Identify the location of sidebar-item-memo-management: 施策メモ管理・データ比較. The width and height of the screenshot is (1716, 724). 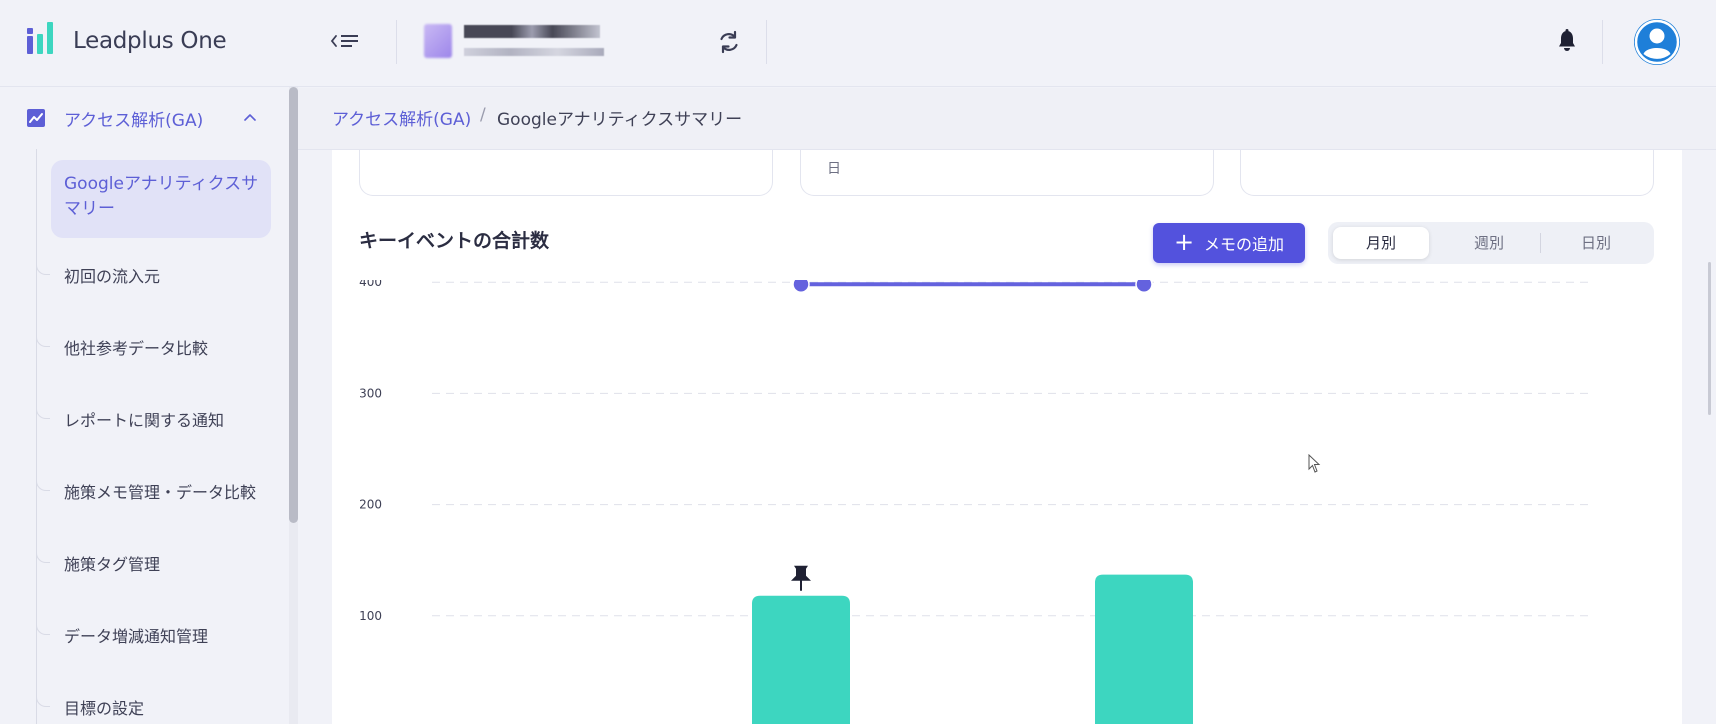
(156, 491).